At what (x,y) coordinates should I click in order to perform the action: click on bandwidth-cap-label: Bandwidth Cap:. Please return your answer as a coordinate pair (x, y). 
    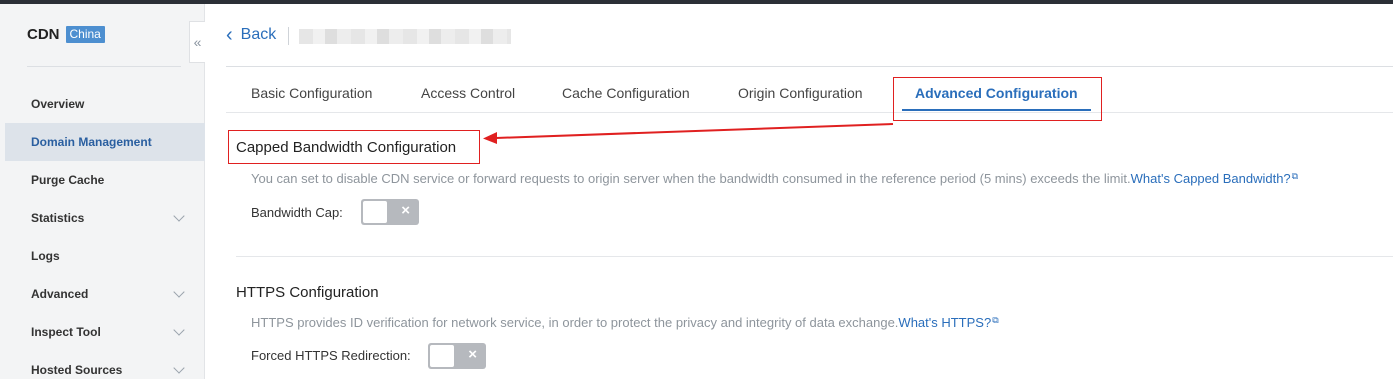
    Looking at the image, I should click on (297, 212).